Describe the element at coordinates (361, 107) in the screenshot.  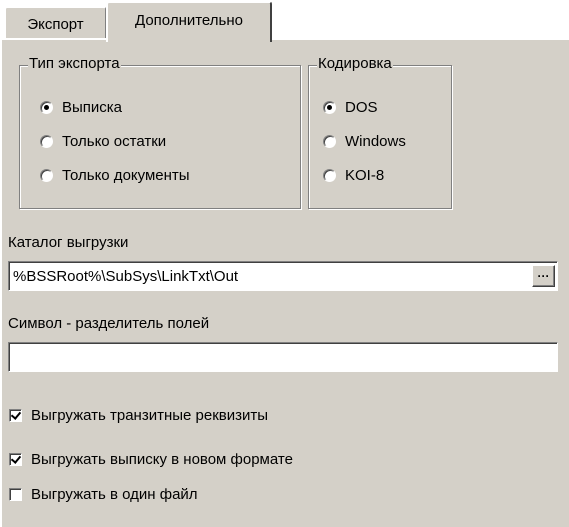
I see `radio-label: DOS` at that location.